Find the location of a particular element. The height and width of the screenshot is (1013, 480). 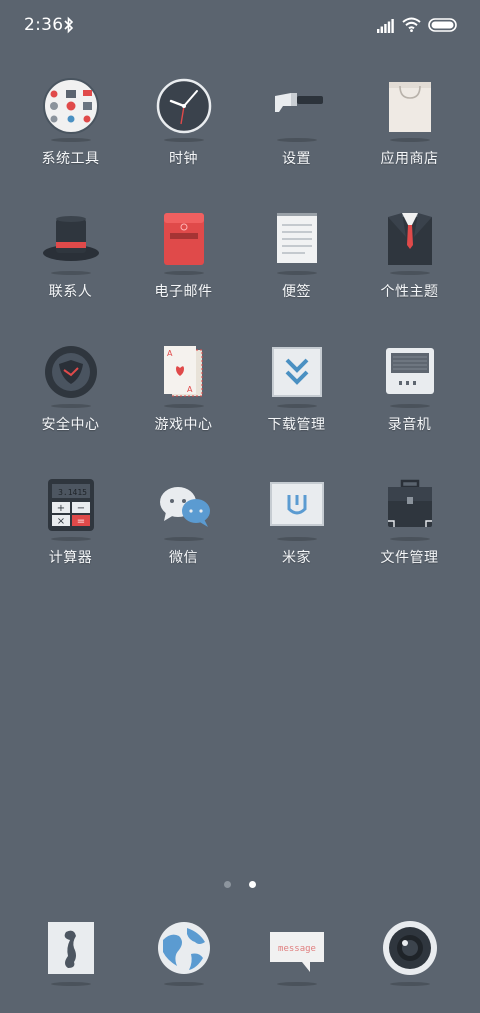

app-label: 设置 is located at coordinates (296, 159).